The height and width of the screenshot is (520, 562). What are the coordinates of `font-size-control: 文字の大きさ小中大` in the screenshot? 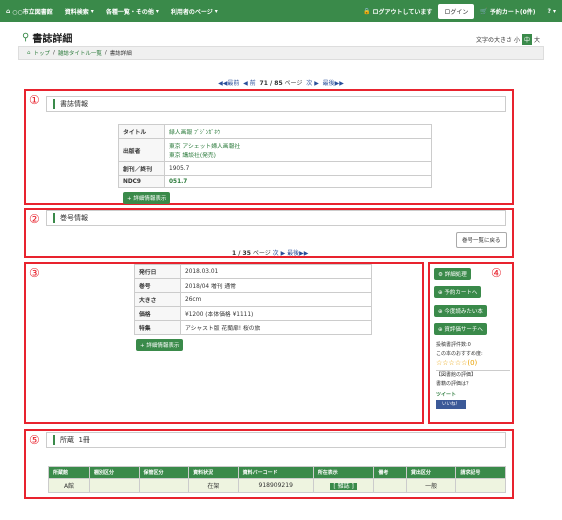 It's located at (508, 39).